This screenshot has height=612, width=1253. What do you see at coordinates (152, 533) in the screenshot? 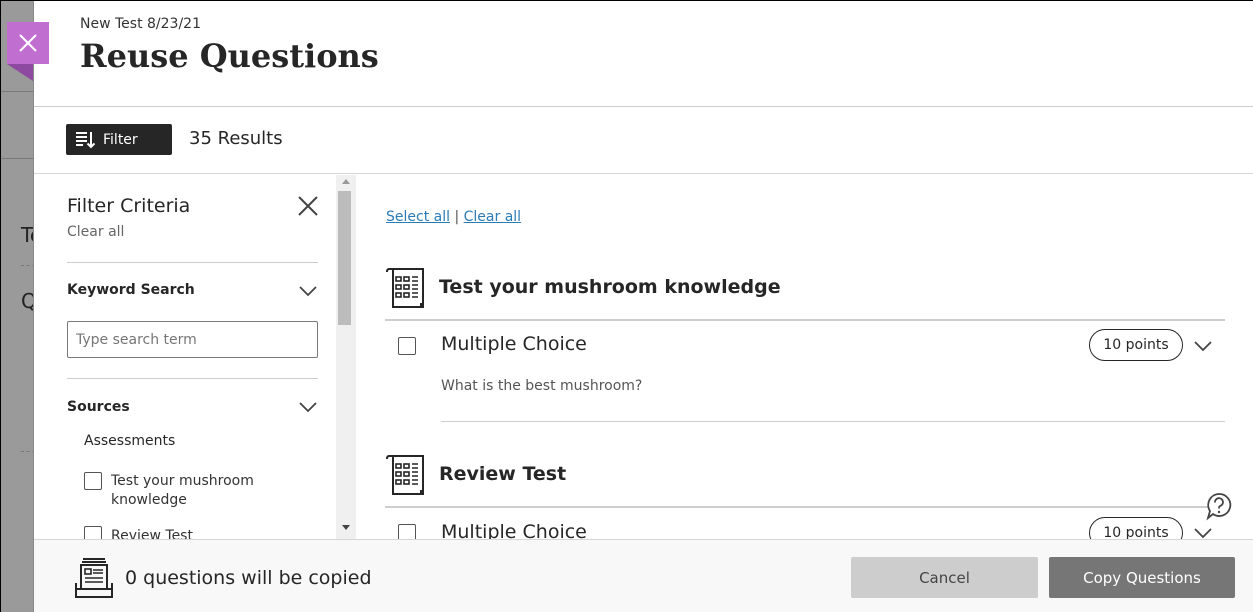
I see `source-label: Review Test` at bounding box center [152, 533].